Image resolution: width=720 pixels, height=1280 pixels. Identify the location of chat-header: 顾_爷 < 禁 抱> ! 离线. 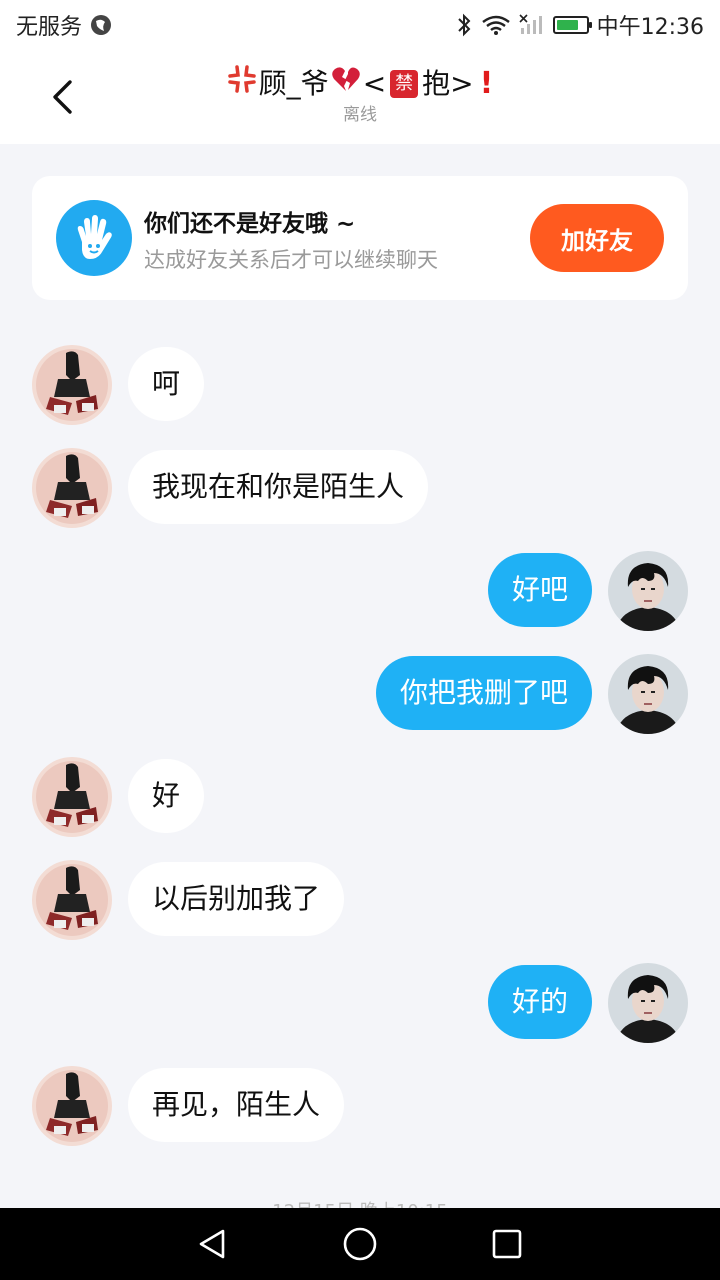
(360, 97).